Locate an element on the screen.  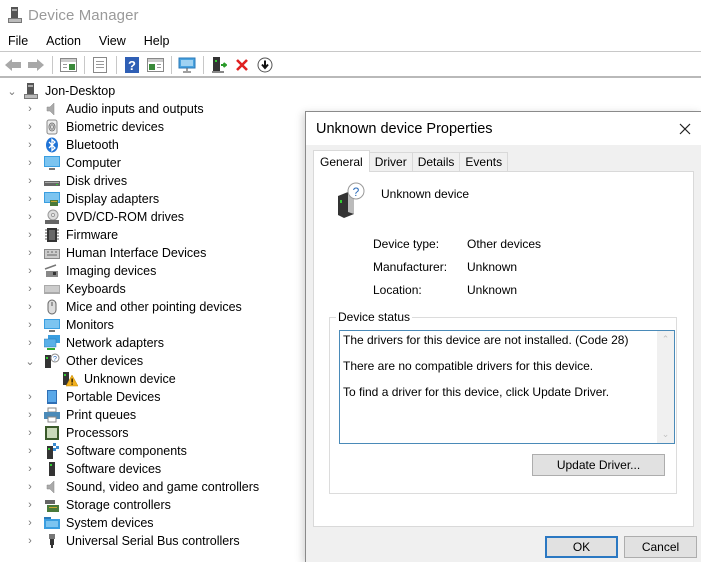
tab-general: General is located at coordinates (341, 161).